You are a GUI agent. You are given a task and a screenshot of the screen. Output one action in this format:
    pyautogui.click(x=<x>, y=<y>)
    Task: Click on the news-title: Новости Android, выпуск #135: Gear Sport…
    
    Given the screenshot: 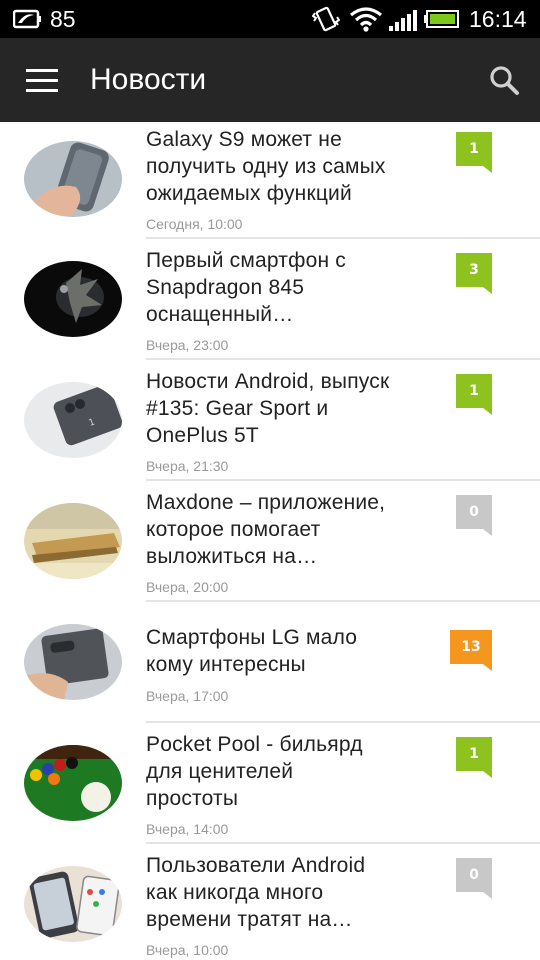 What is the action you would take?
    pyautogui.click(x=268, y=408)
    